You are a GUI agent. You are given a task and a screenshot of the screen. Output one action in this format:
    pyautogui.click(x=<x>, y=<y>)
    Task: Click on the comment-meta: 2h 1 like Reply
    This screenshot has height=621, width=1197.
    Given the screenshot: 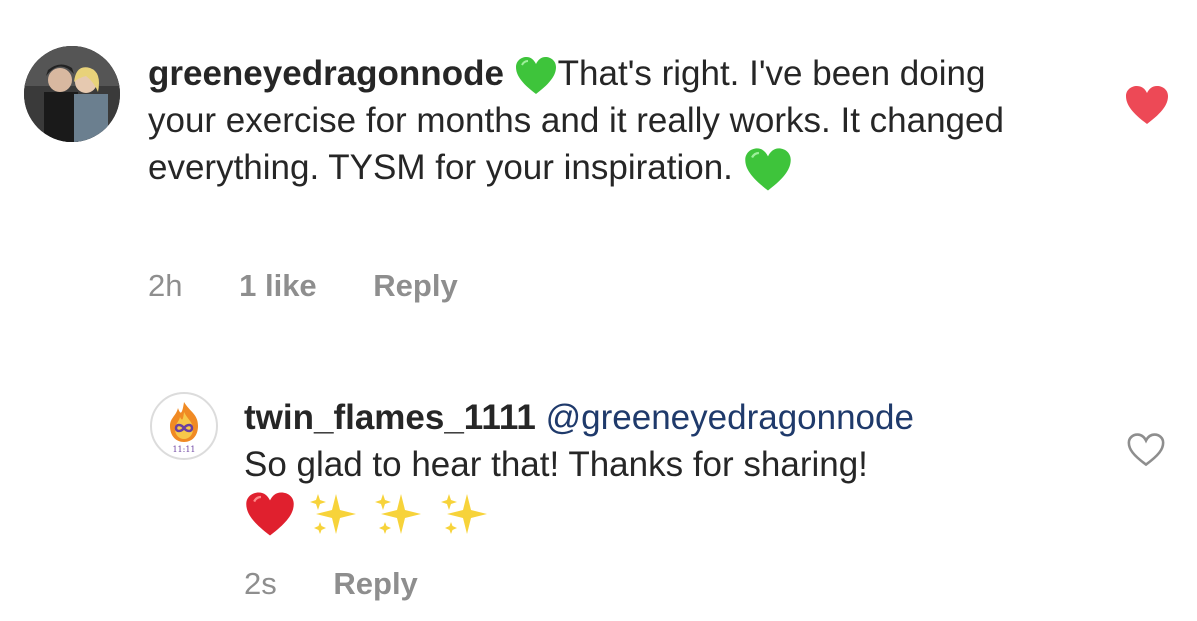 What is the action you would take?
    pyautogui.click(x=303, y=286)
    